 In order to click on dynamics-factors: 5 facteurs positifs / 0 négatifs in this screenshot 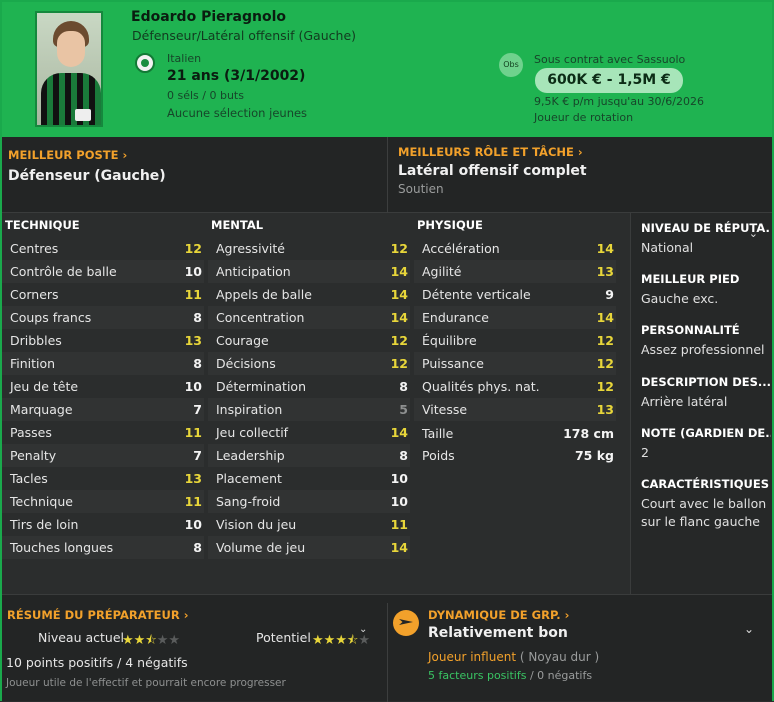, I will do `click(510, 675)`.